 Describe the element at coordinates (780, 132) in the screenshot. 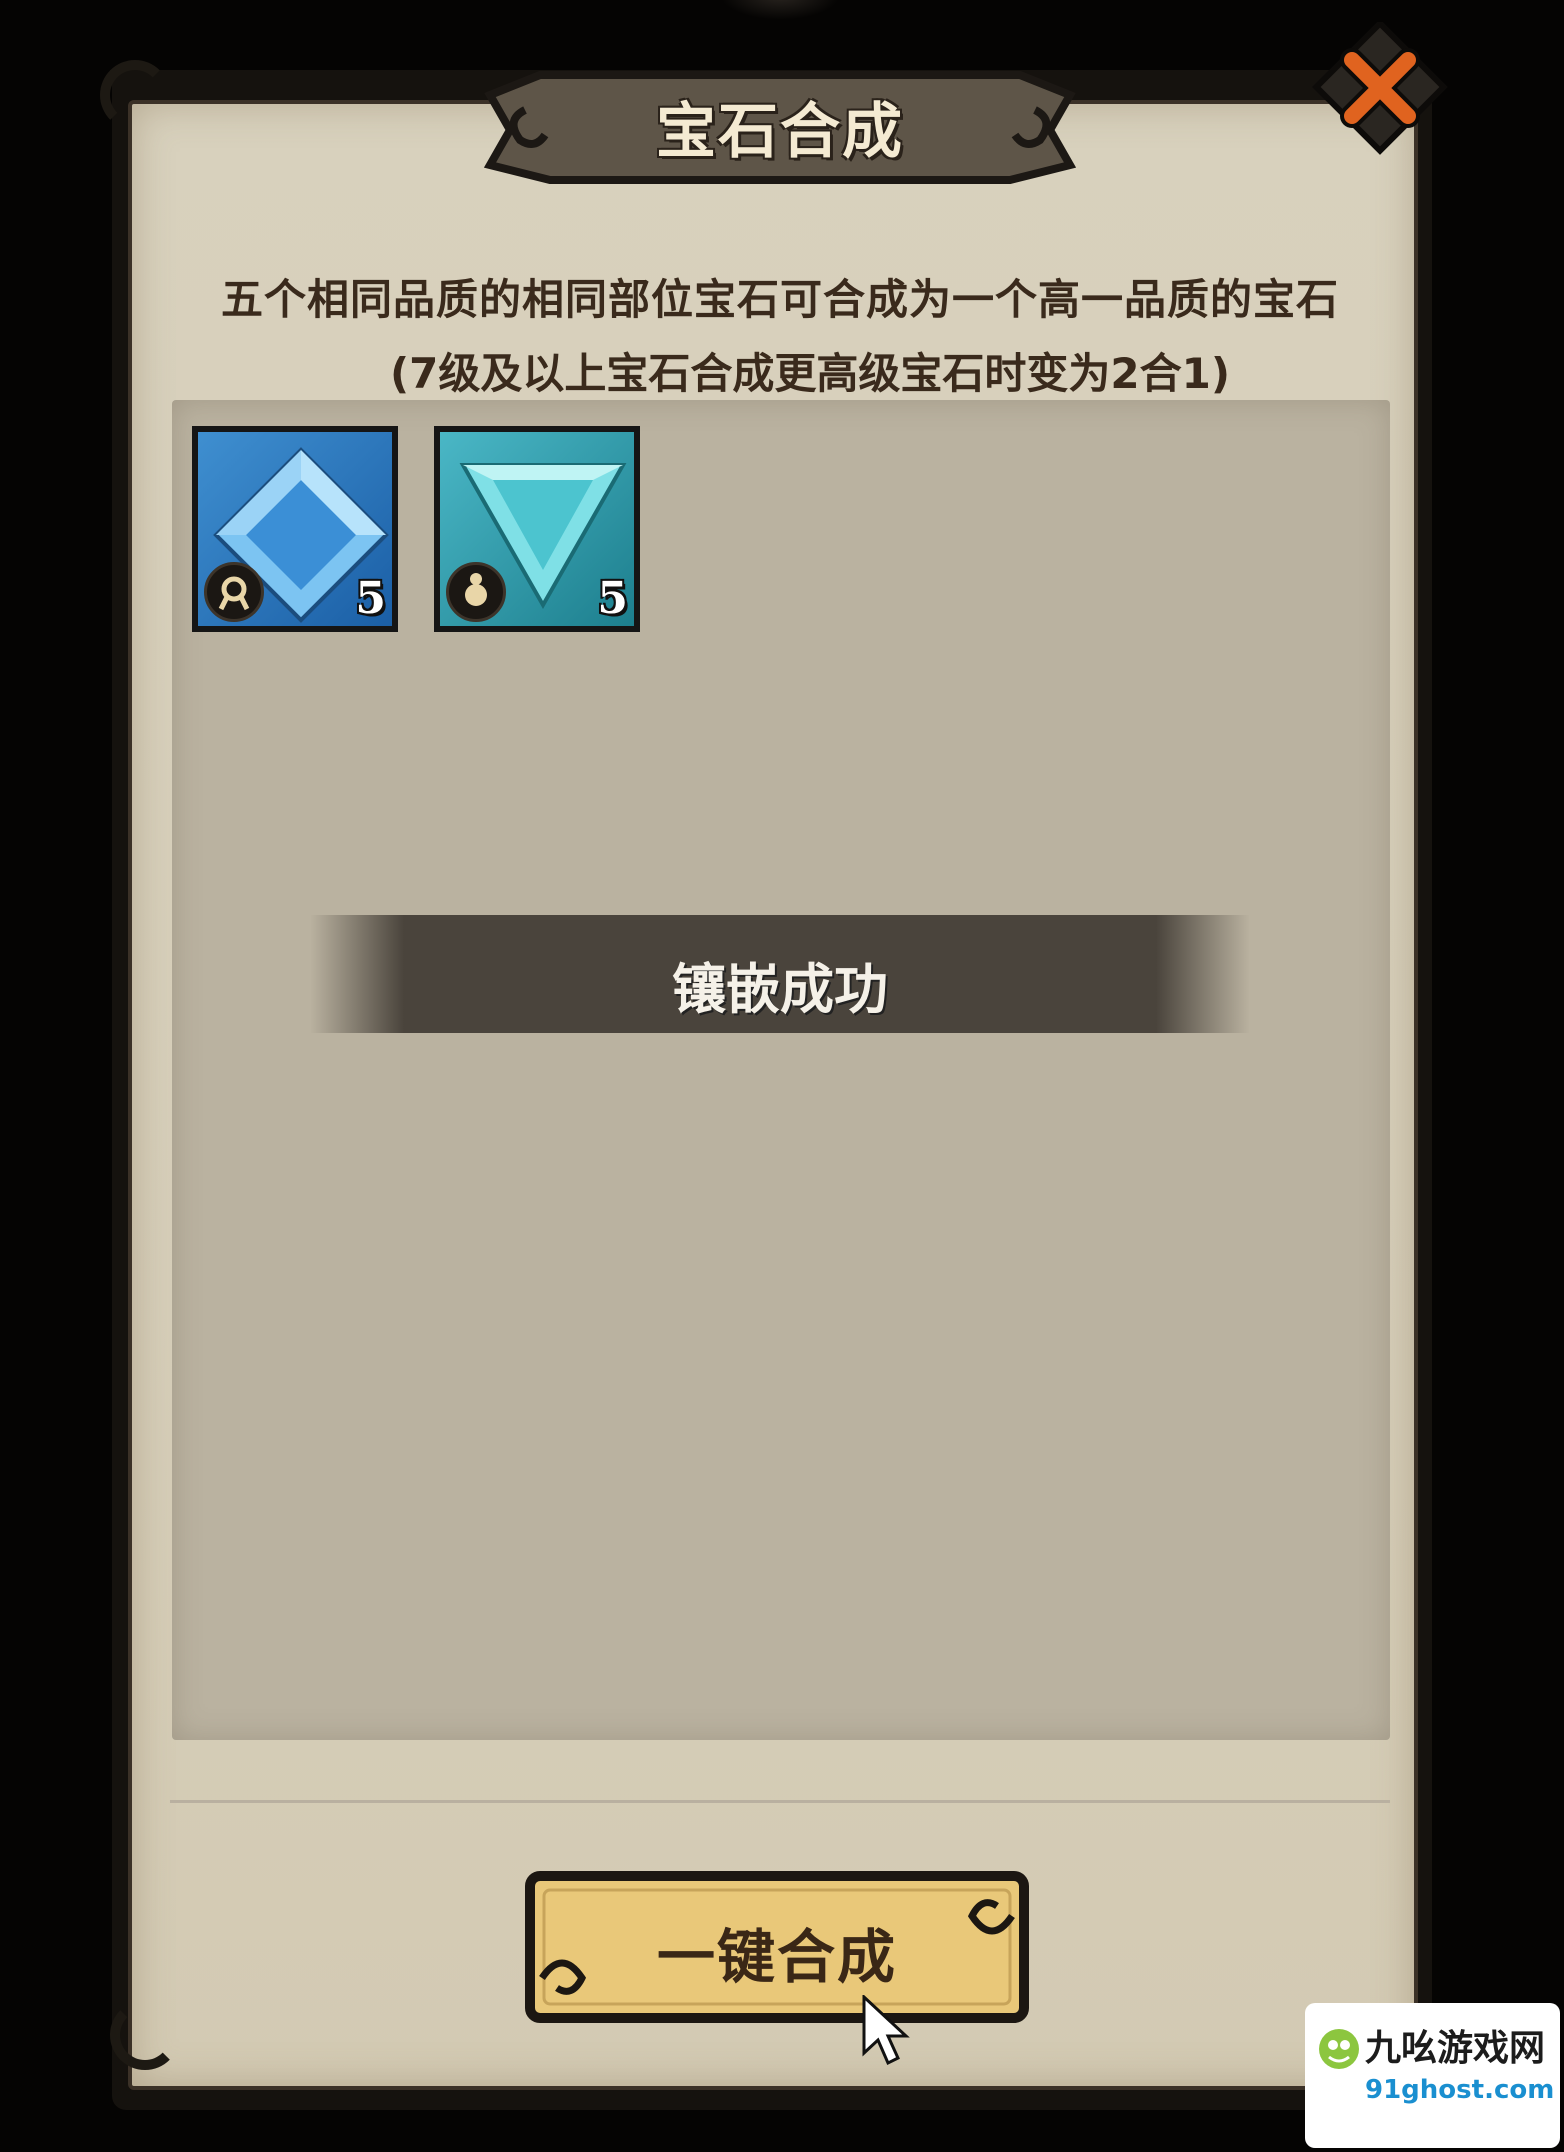

I see `dialog-title: 宝石合成` at that location.